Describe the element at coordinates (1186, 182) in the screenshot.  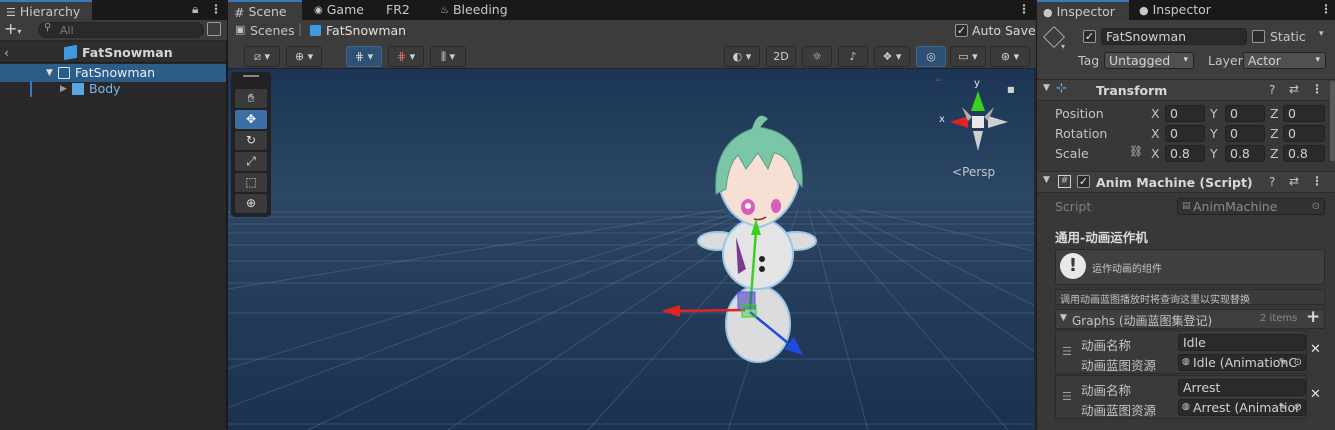
I see `anim-machine-header: ▼ # ✓ Anim Machine (Script) ? ⇄ ⋮` at that location.